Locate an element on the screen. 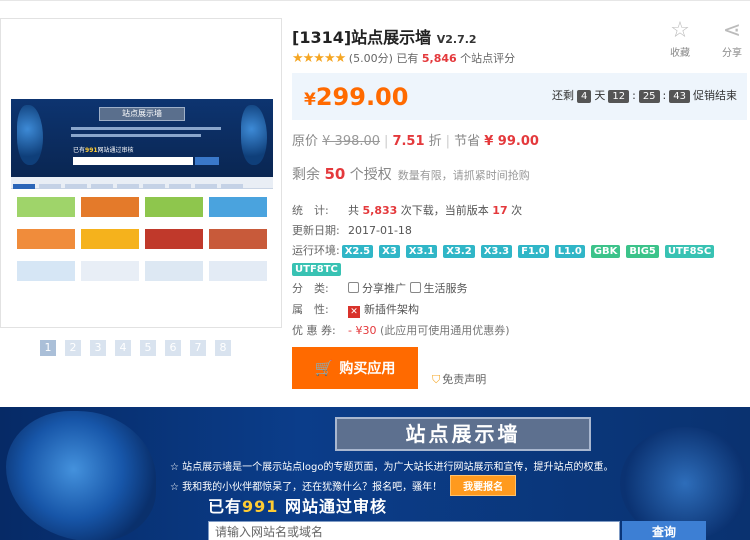 The image size is (750, 540). thumb-page-8: 8 is located at coordinates (223, 348).